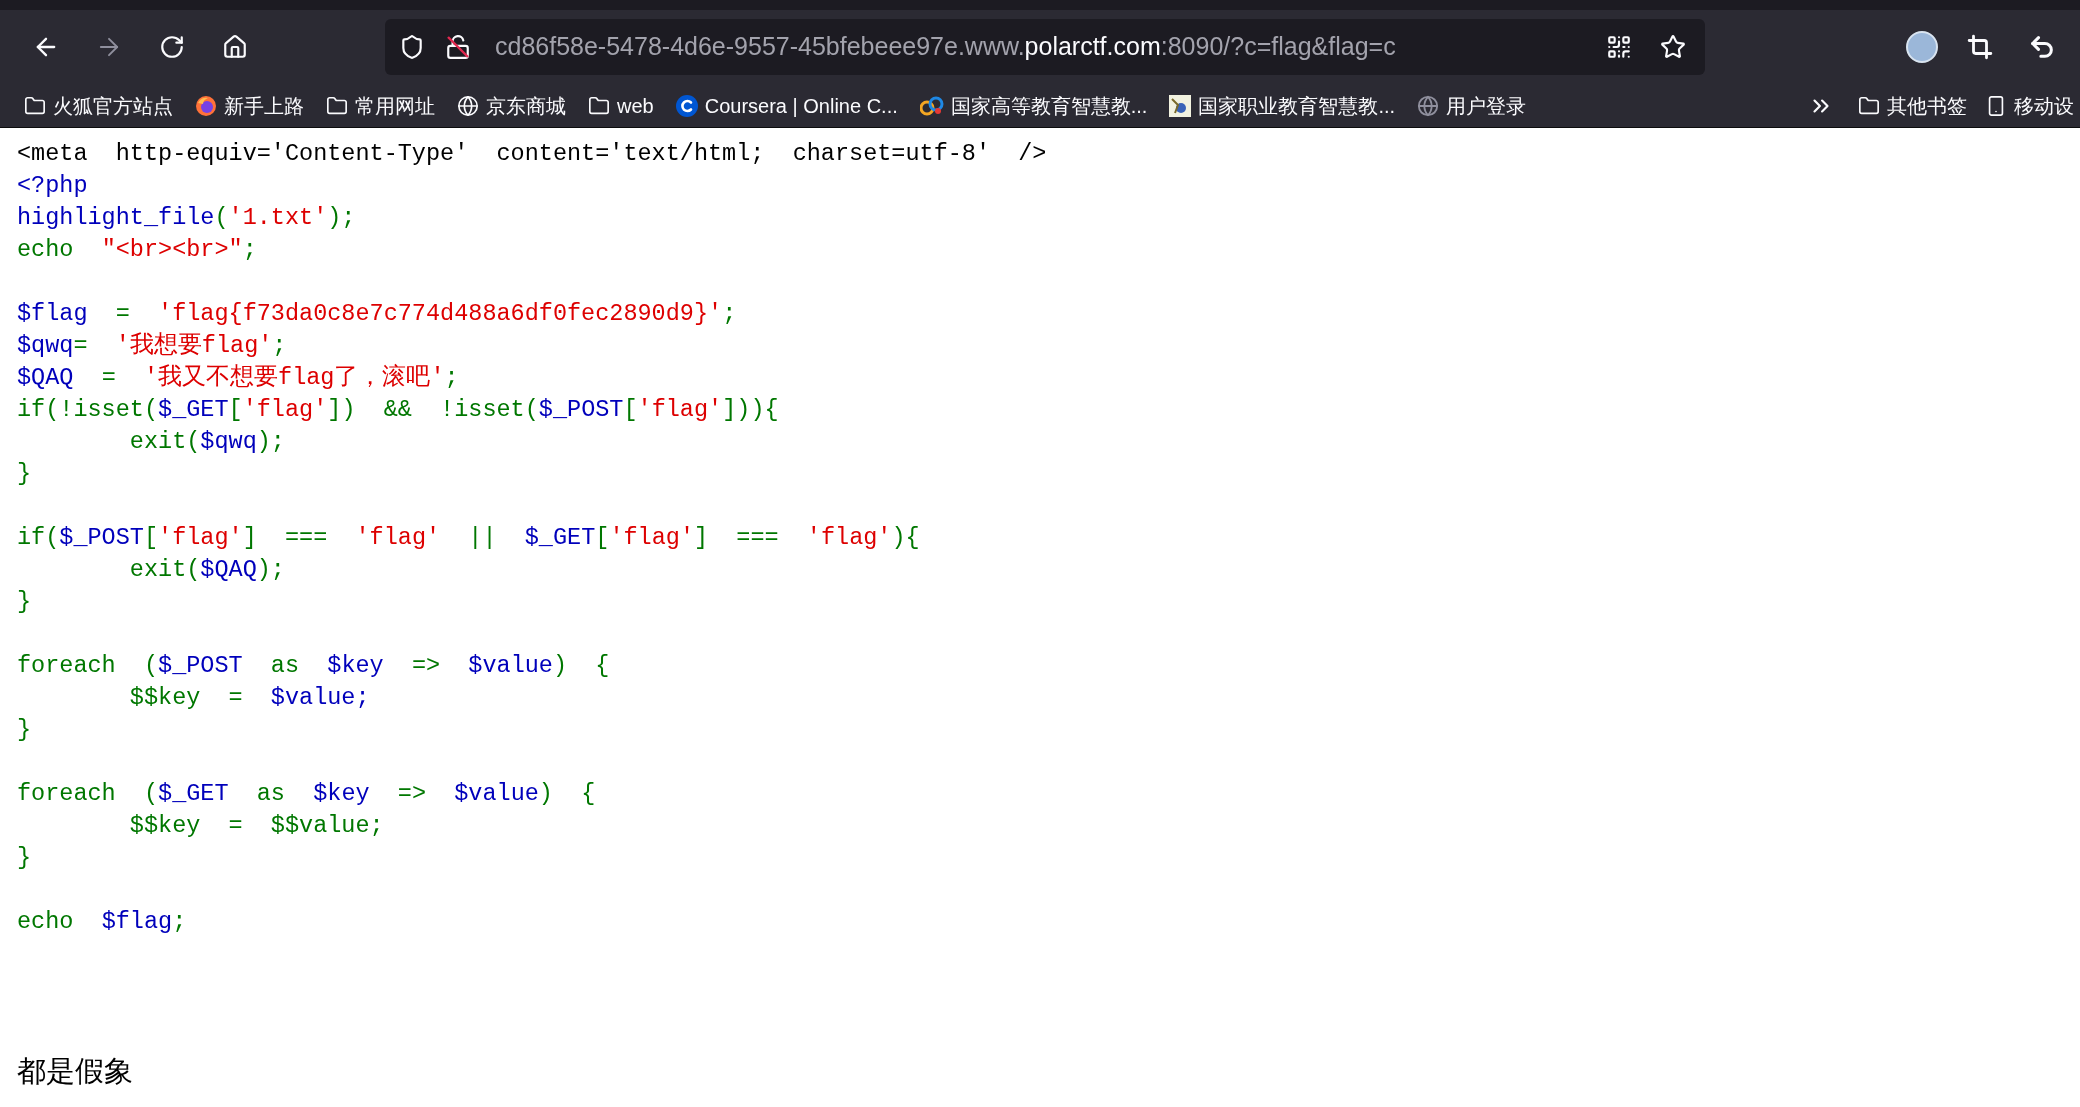  Describe the element at coordinates (931, 105) in the screenshot. I see `colorful-logo-icon` at that location.